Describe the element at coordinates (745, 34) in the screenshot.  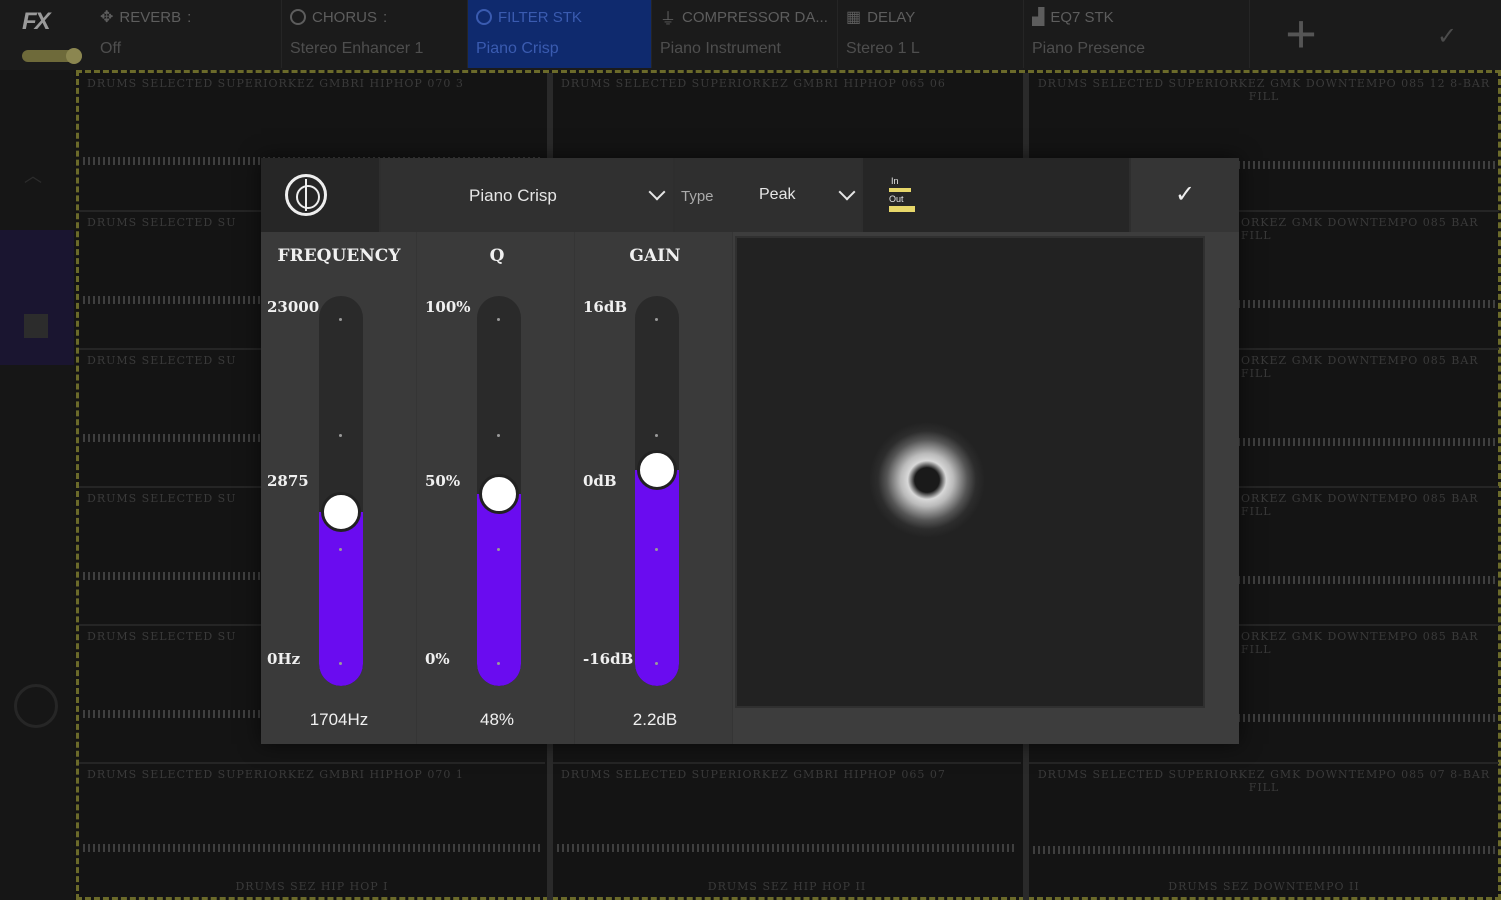
I see `fx-slot-compressor: ⏚ COMPRESSOR DA... Piano Instrument` at that location.